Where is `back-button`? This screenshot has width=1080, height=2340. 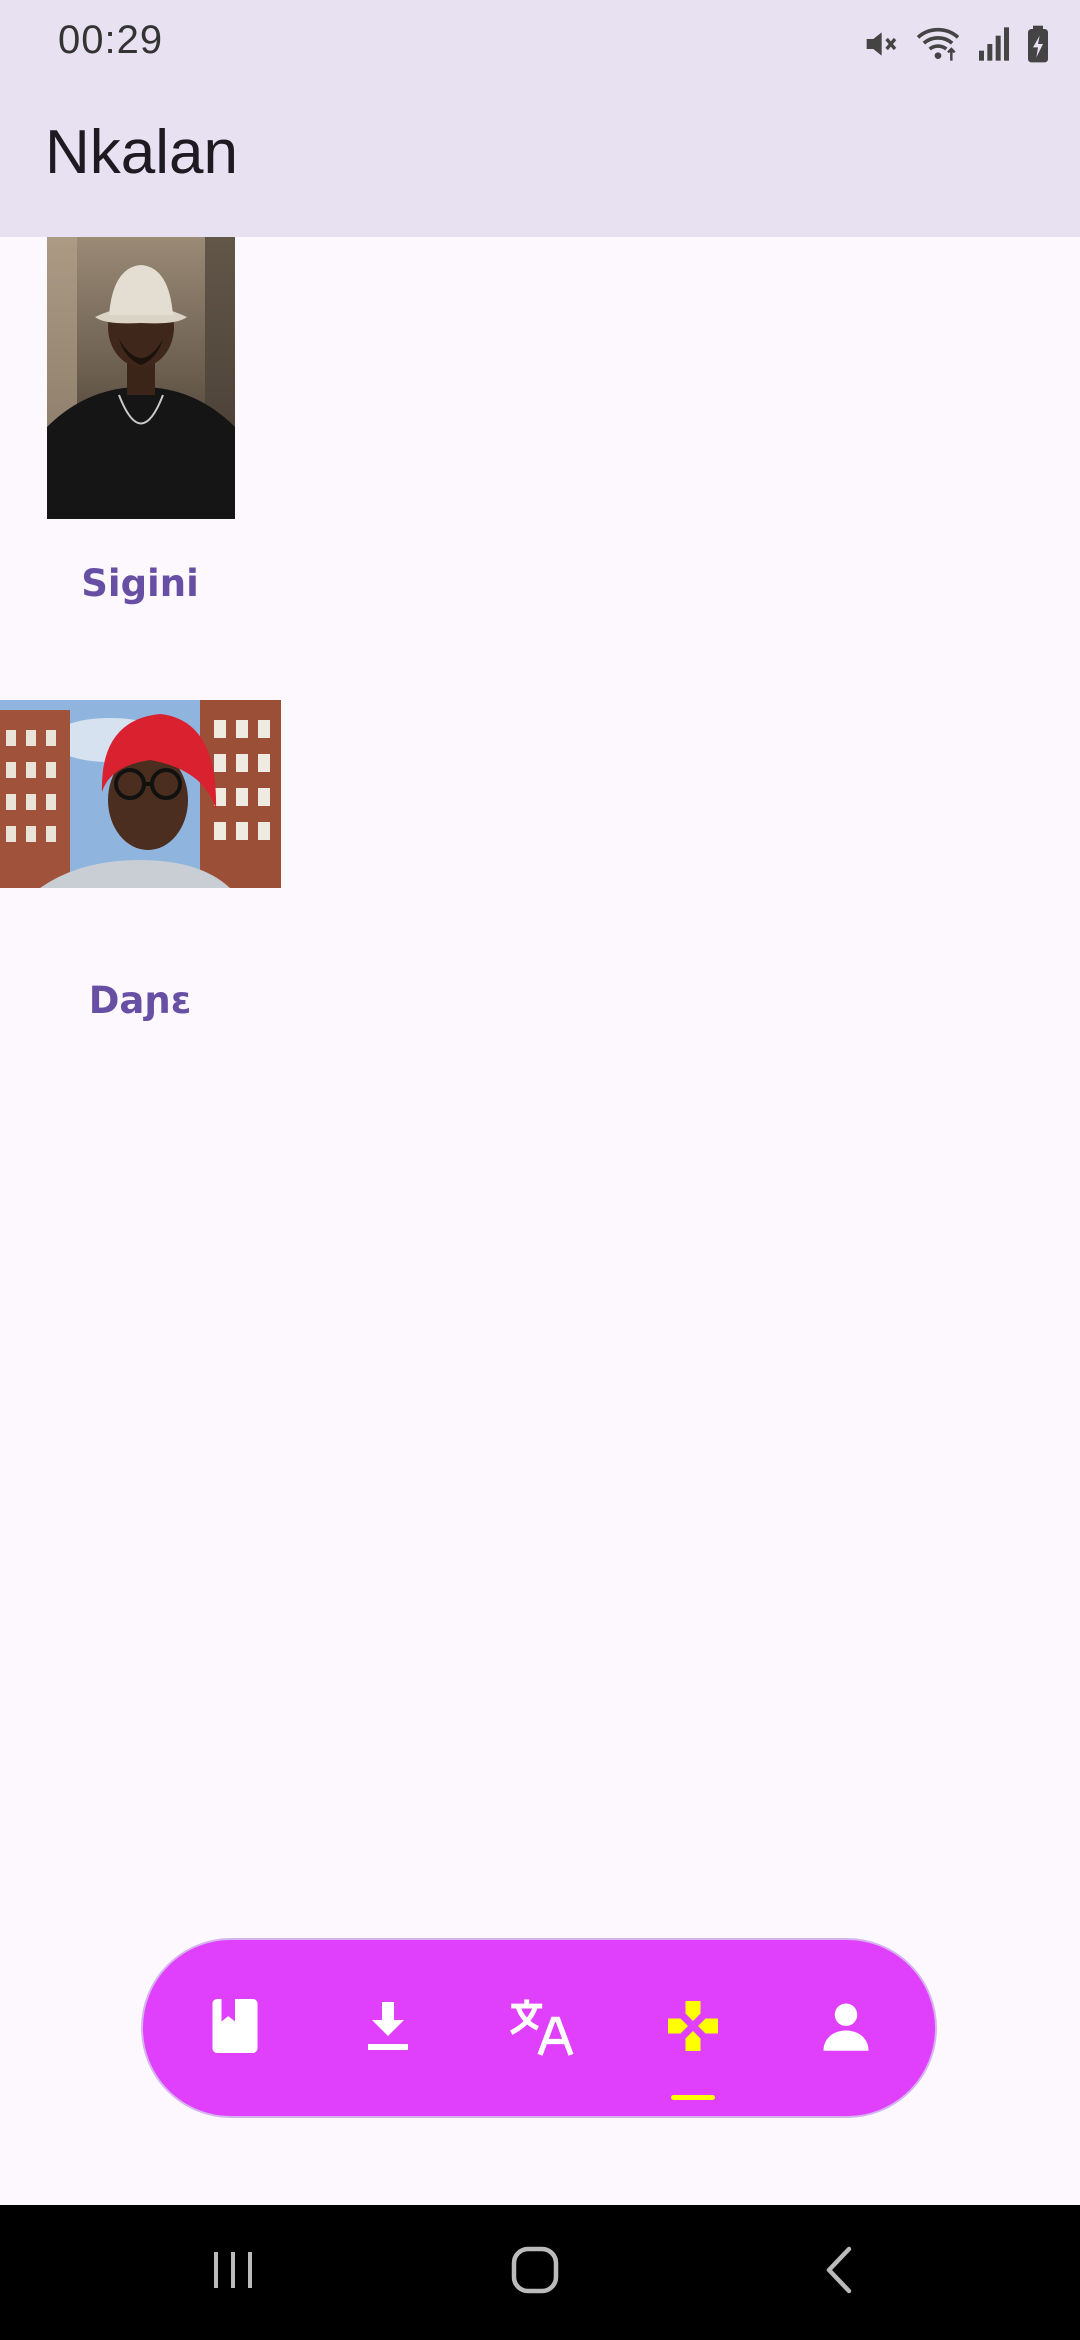
back-button is located at coordinates (838, 2272).